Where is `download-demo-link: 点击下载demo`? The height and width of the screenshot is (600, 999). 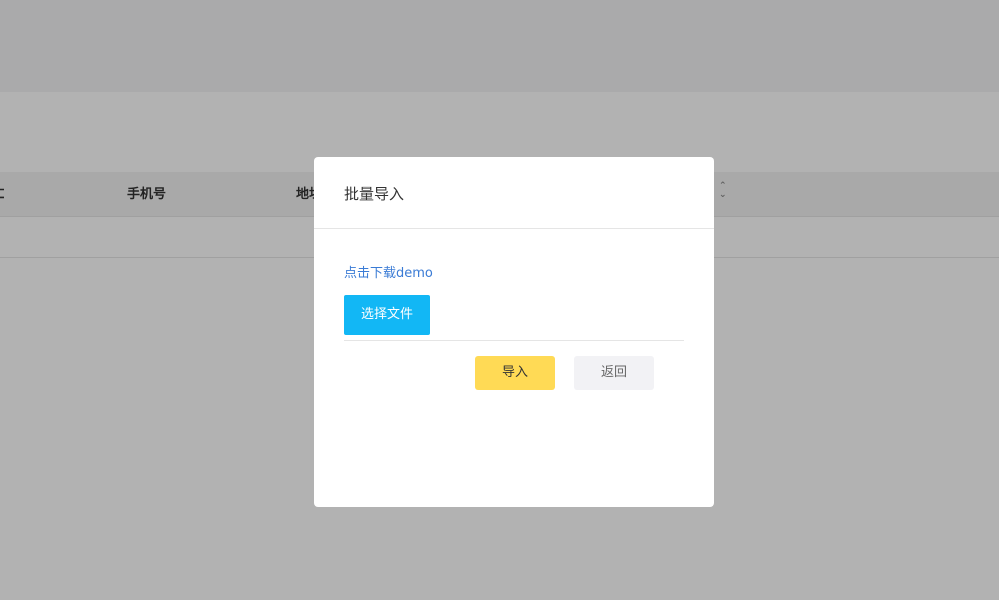 download-demo-link: 点击下载demo is located at coordinates (388, 271).